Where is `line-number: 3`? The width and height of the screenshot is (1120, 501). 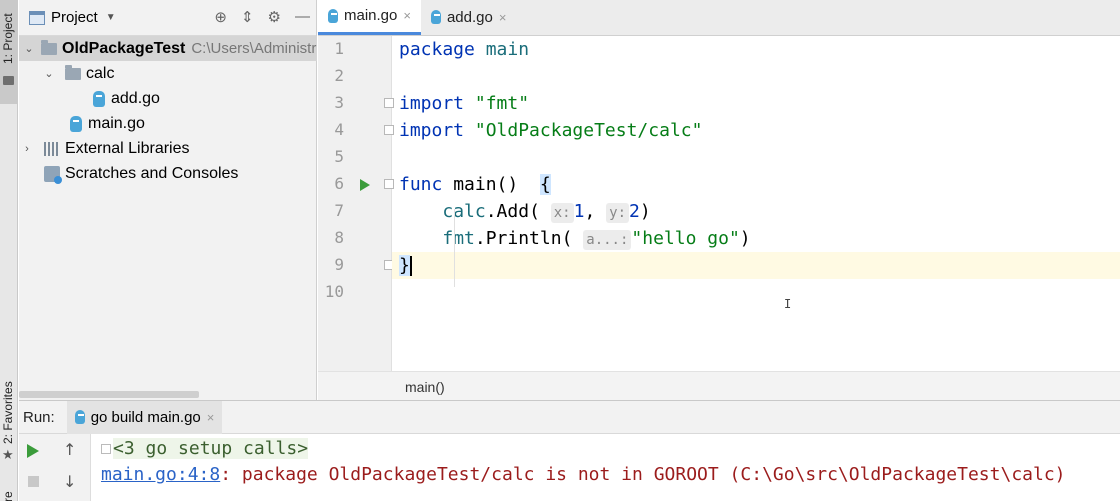 line-number: 3 is located at coordinates (339, 102).